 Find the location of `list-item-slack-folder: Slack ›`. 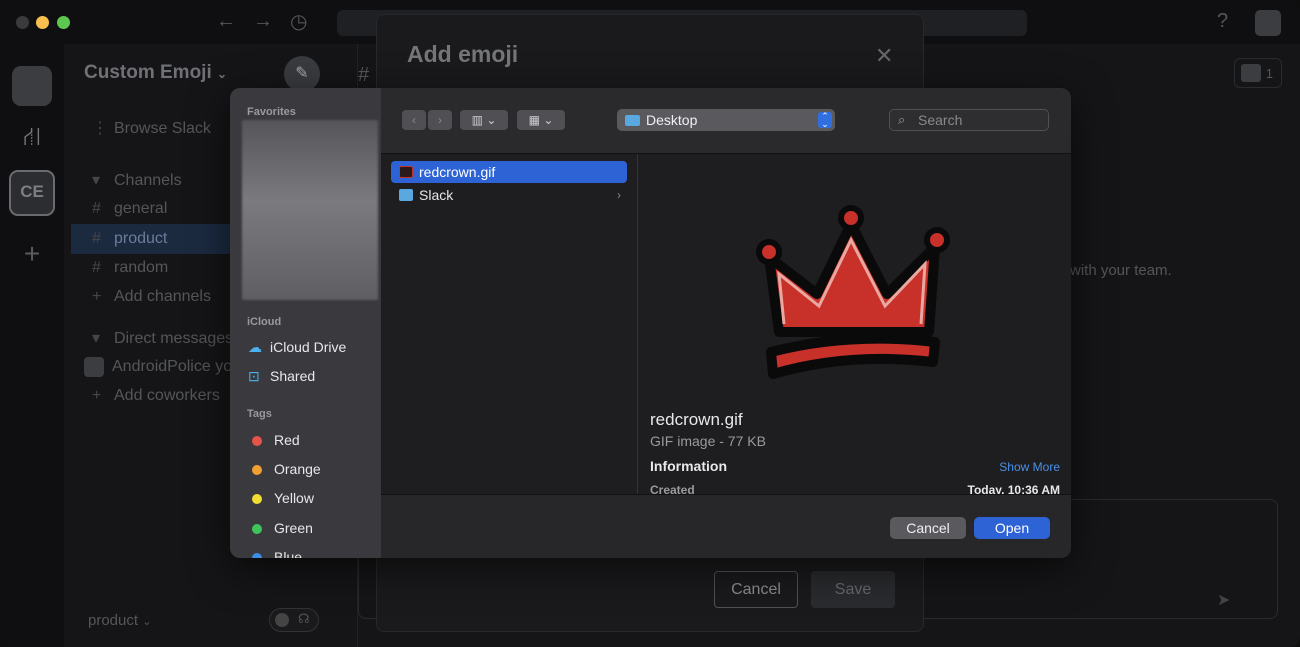

list-item-slack-folder: Slack › is located at coordinates (509, 195).